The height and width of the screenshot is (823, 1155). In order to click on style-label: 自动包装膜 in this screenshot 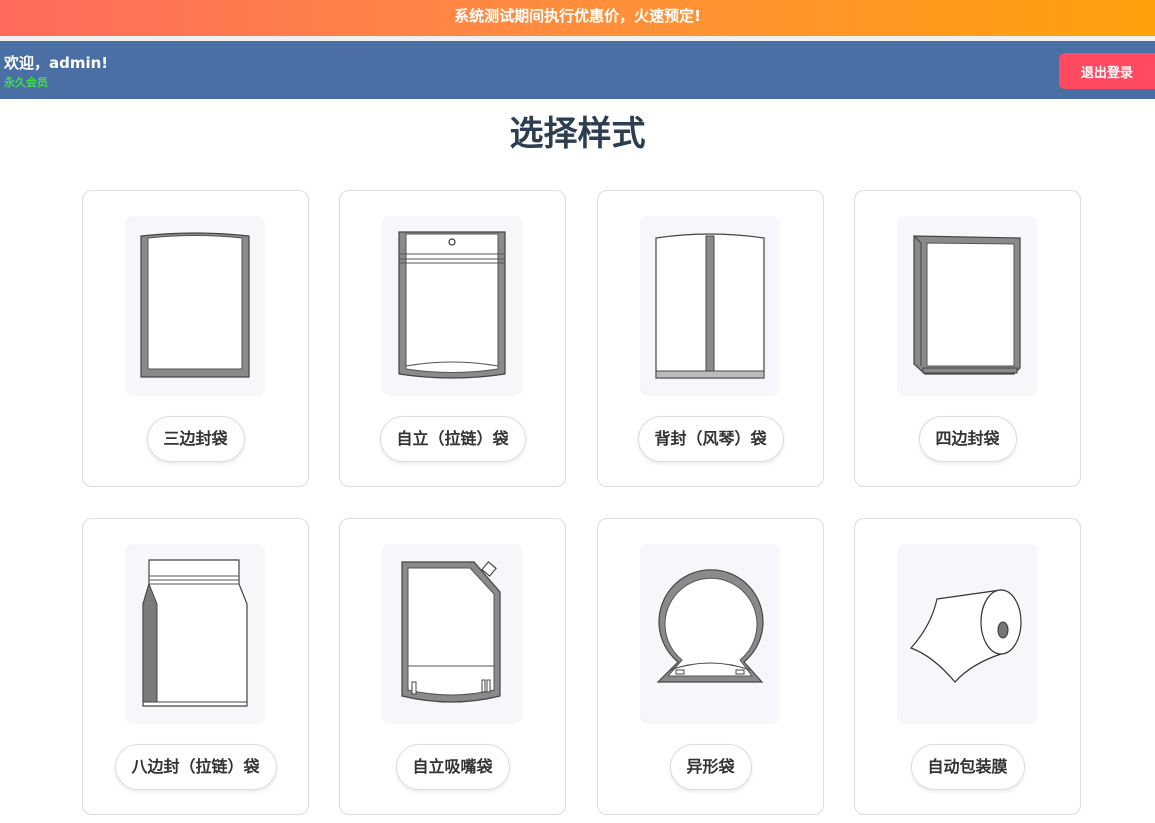, I will do `click(967, 767)`.